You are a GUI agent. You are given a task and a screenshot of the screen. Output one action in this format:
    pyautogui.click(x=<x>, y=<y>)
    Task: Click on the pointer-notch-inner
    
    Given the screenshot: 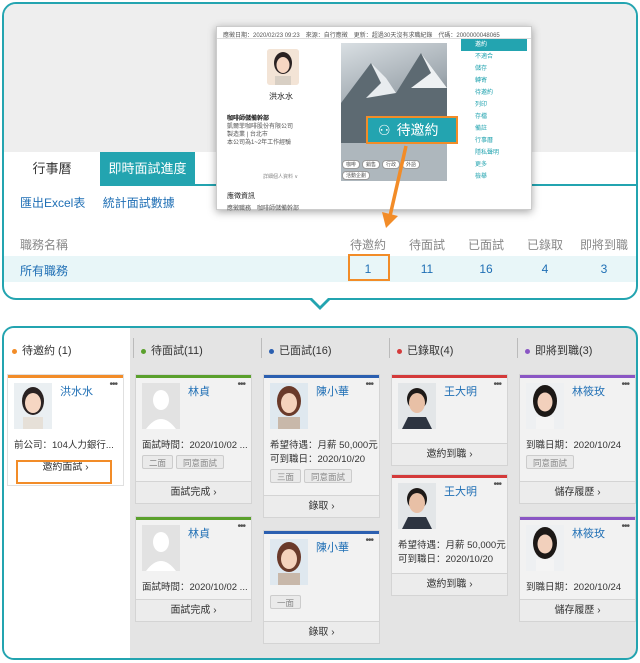 What is the action you would take?
    pyautogui.click(x=320, y=301)
    